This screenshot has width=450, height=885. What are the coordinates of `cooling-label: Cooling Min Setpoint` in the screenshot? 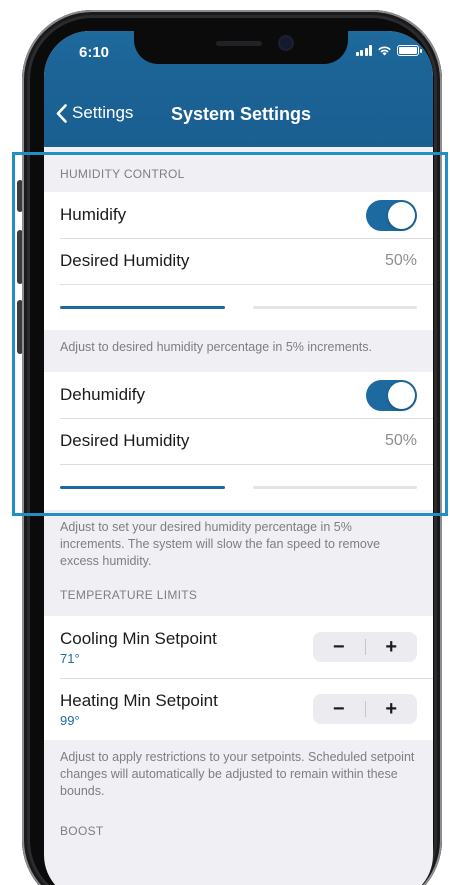 It's located at (138, 638).